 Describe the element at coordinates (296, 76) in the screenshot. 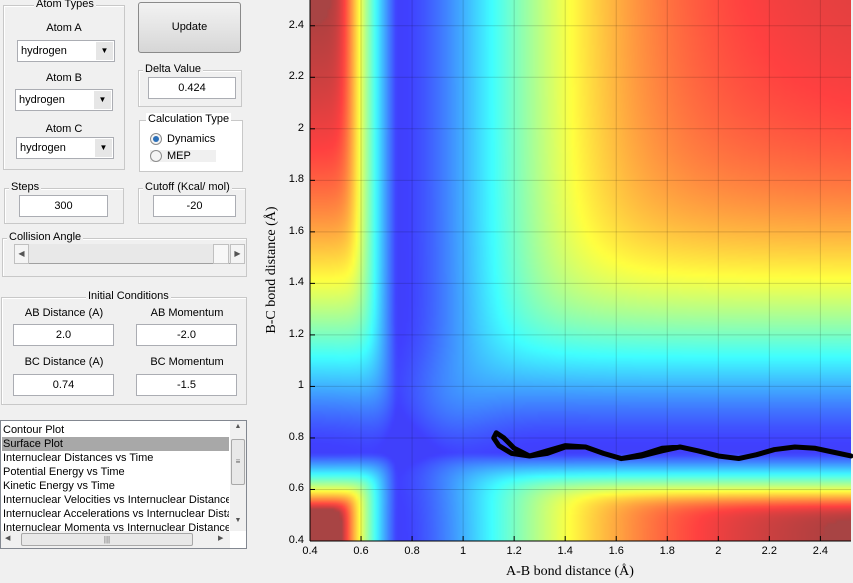

I see `y-tick-label: 2.2` at that location.